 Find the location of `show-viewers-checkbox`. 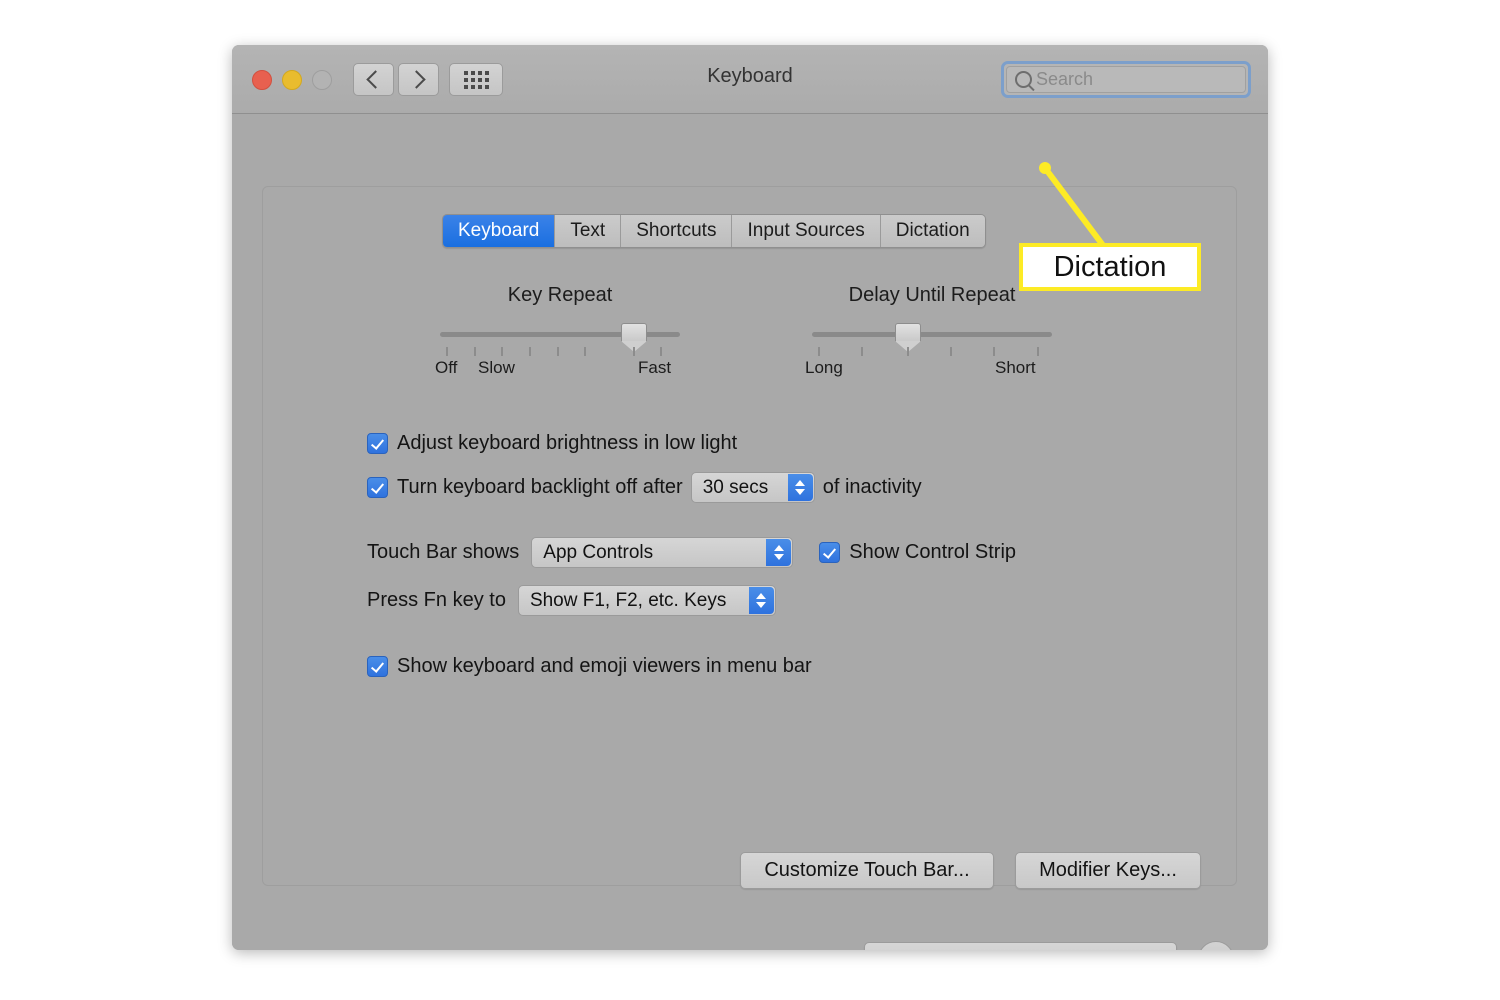

show-viewers-checkbox is located at coordinates (377, 666).